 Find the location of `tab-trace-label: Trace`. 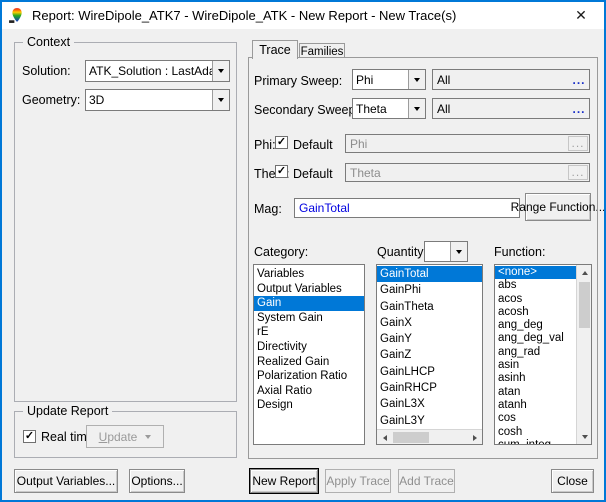

tab-trace-label: Trace is located at coordinates (275, 50).